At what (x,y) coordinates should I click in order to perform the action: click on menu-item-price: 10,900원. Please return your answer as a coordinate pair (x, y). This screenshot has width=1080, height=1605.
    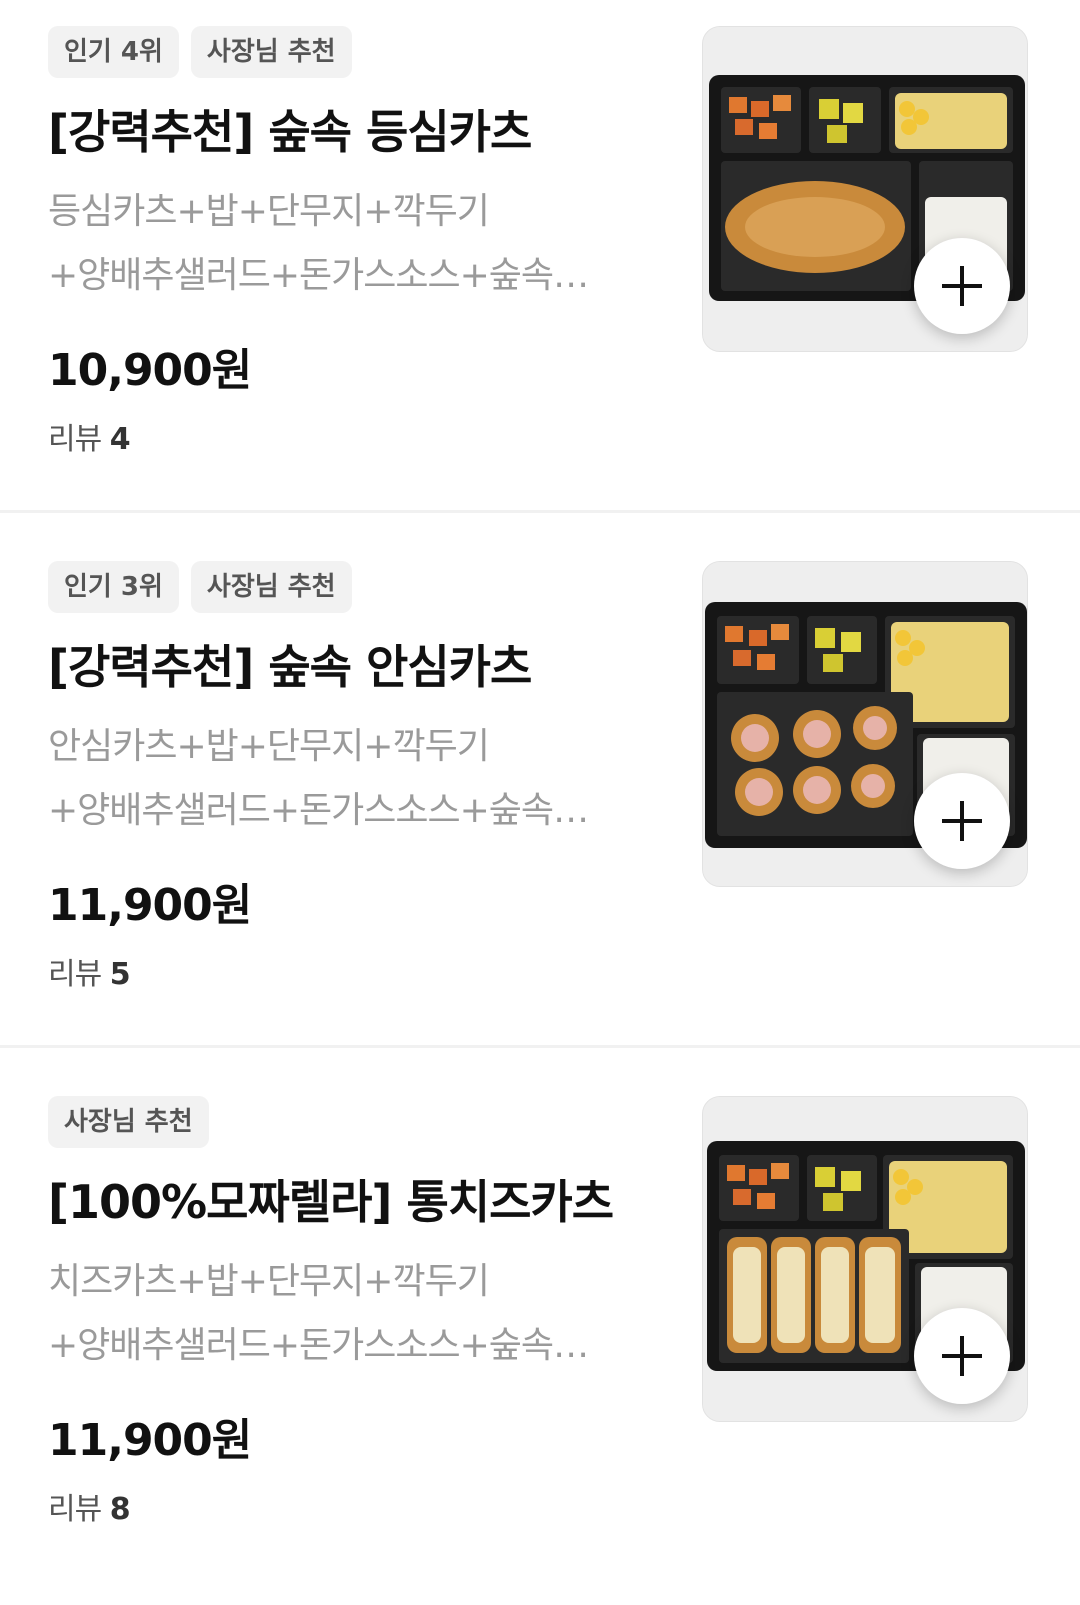
    Looking at the image, I should click on (150, 370).